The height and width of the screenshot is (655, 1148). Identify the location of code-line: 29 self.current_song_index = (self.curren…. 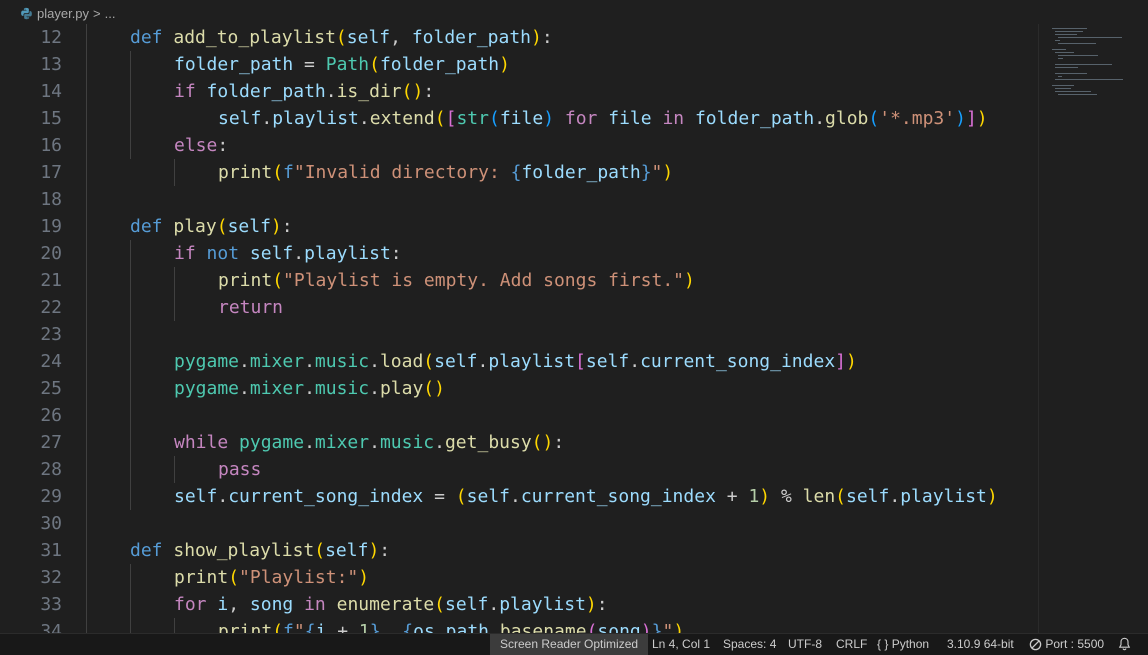
(519, 496).